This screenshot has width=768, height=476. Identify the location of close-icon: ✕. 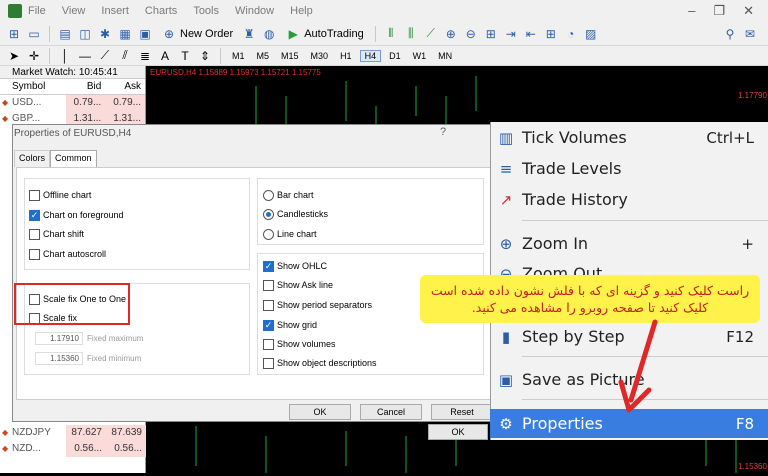
(748, 11).